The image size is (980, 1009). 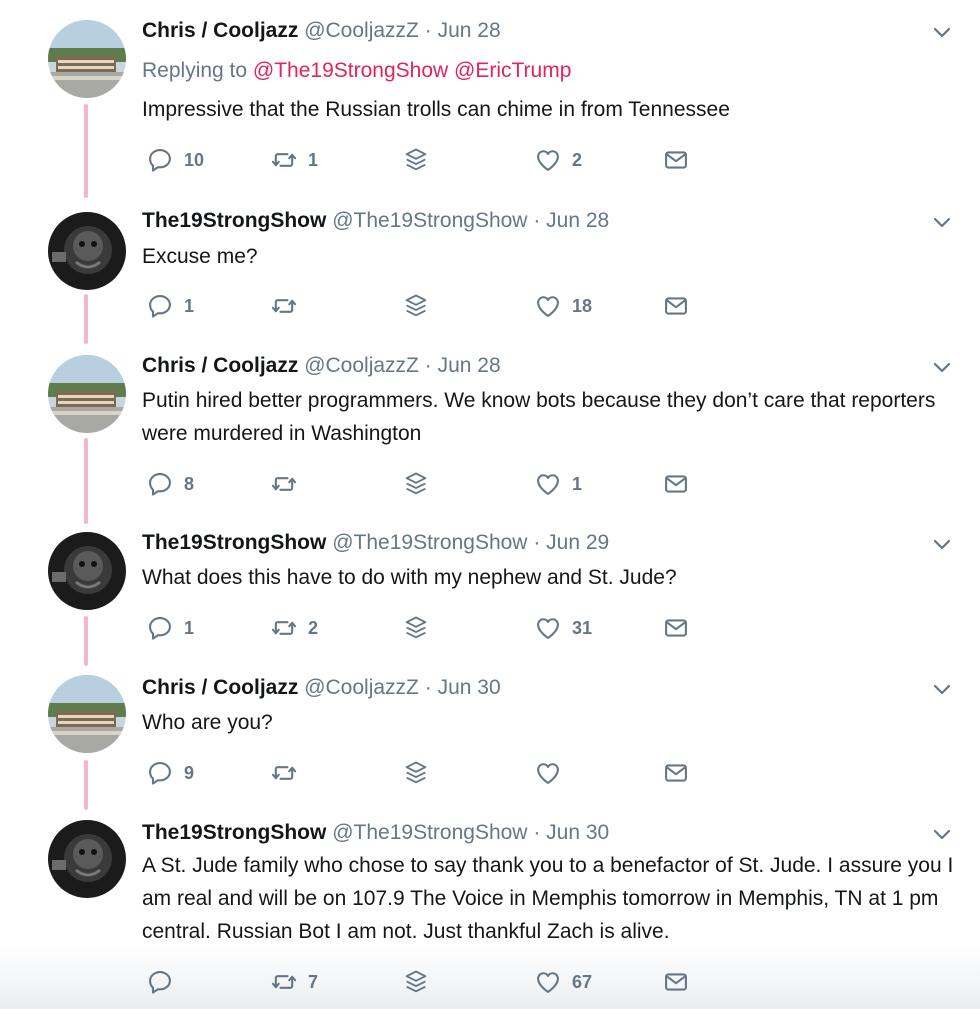 I want to click on retweet-button: 2, so click(x=294, y=628).